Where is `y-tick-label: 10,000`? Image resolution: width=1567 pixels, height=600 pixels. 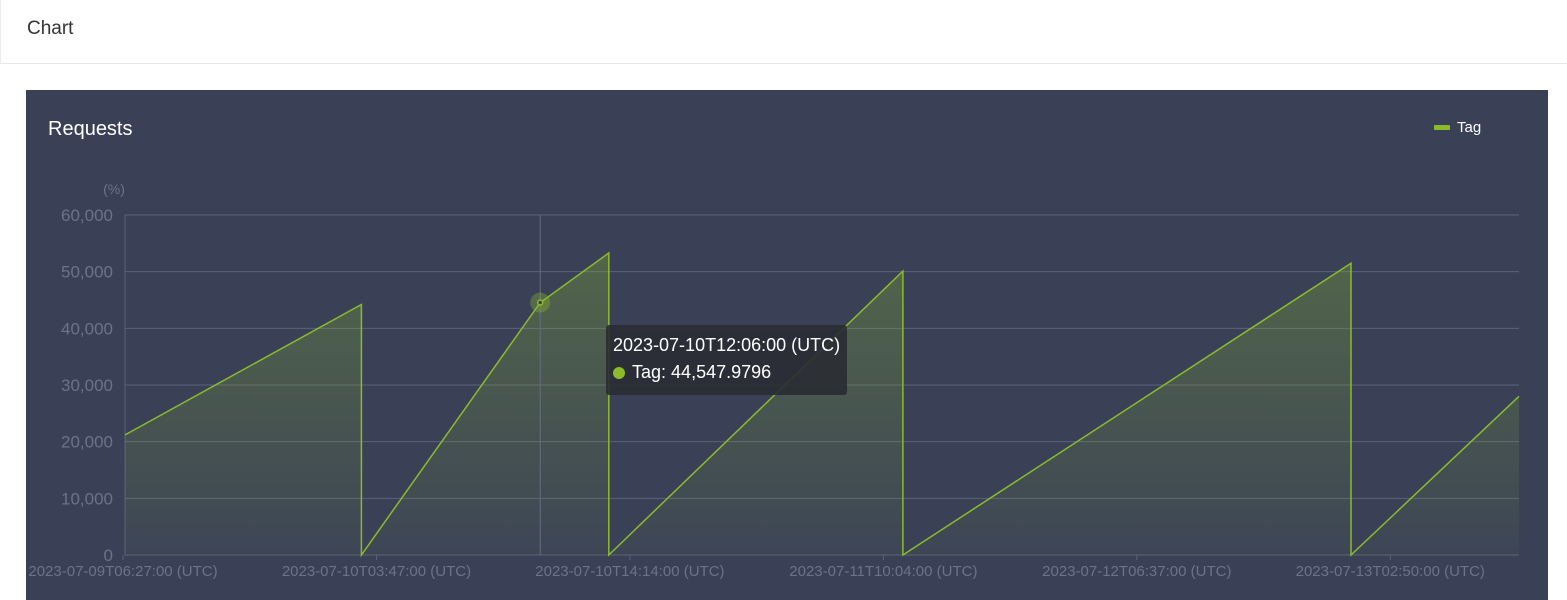
y-tick-label: 10,000 is located at coordinates (87, 498).